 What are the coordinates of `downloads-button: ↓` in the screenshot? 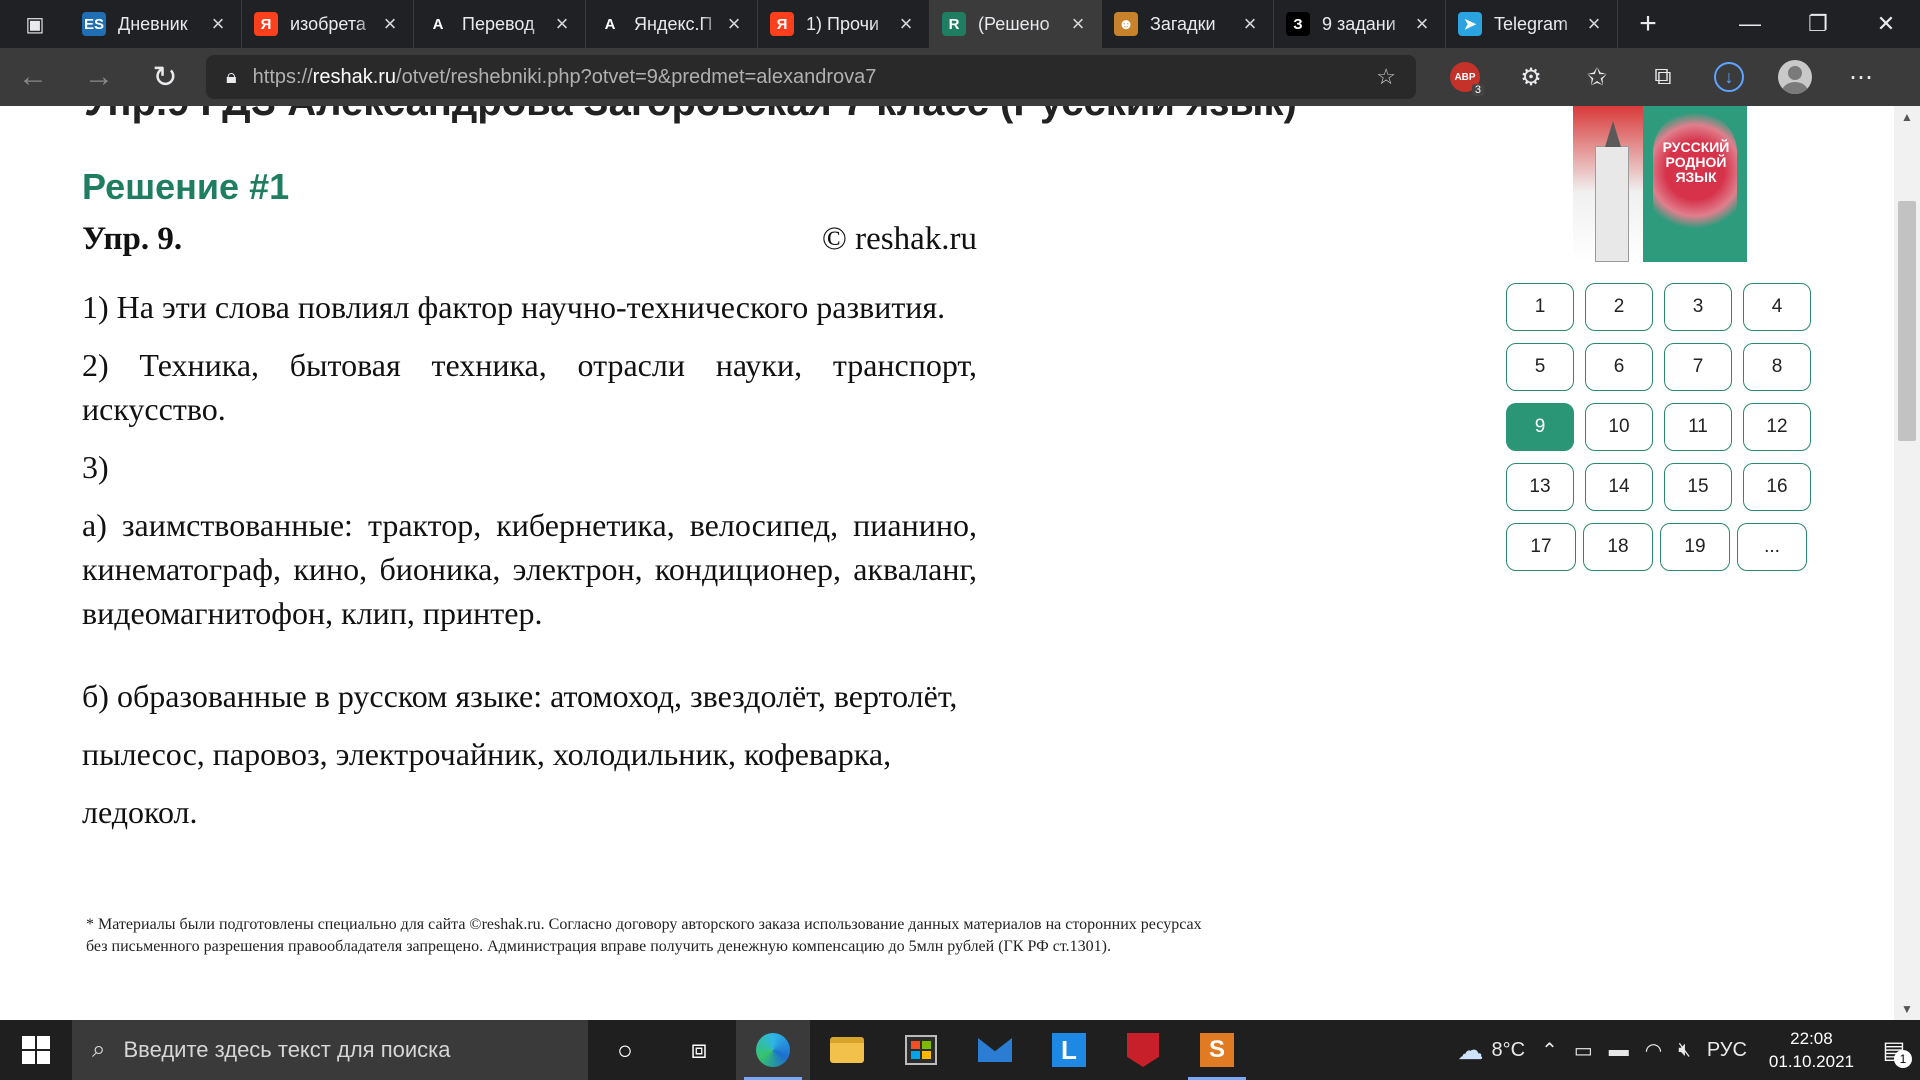 It's located at (1729, 77).